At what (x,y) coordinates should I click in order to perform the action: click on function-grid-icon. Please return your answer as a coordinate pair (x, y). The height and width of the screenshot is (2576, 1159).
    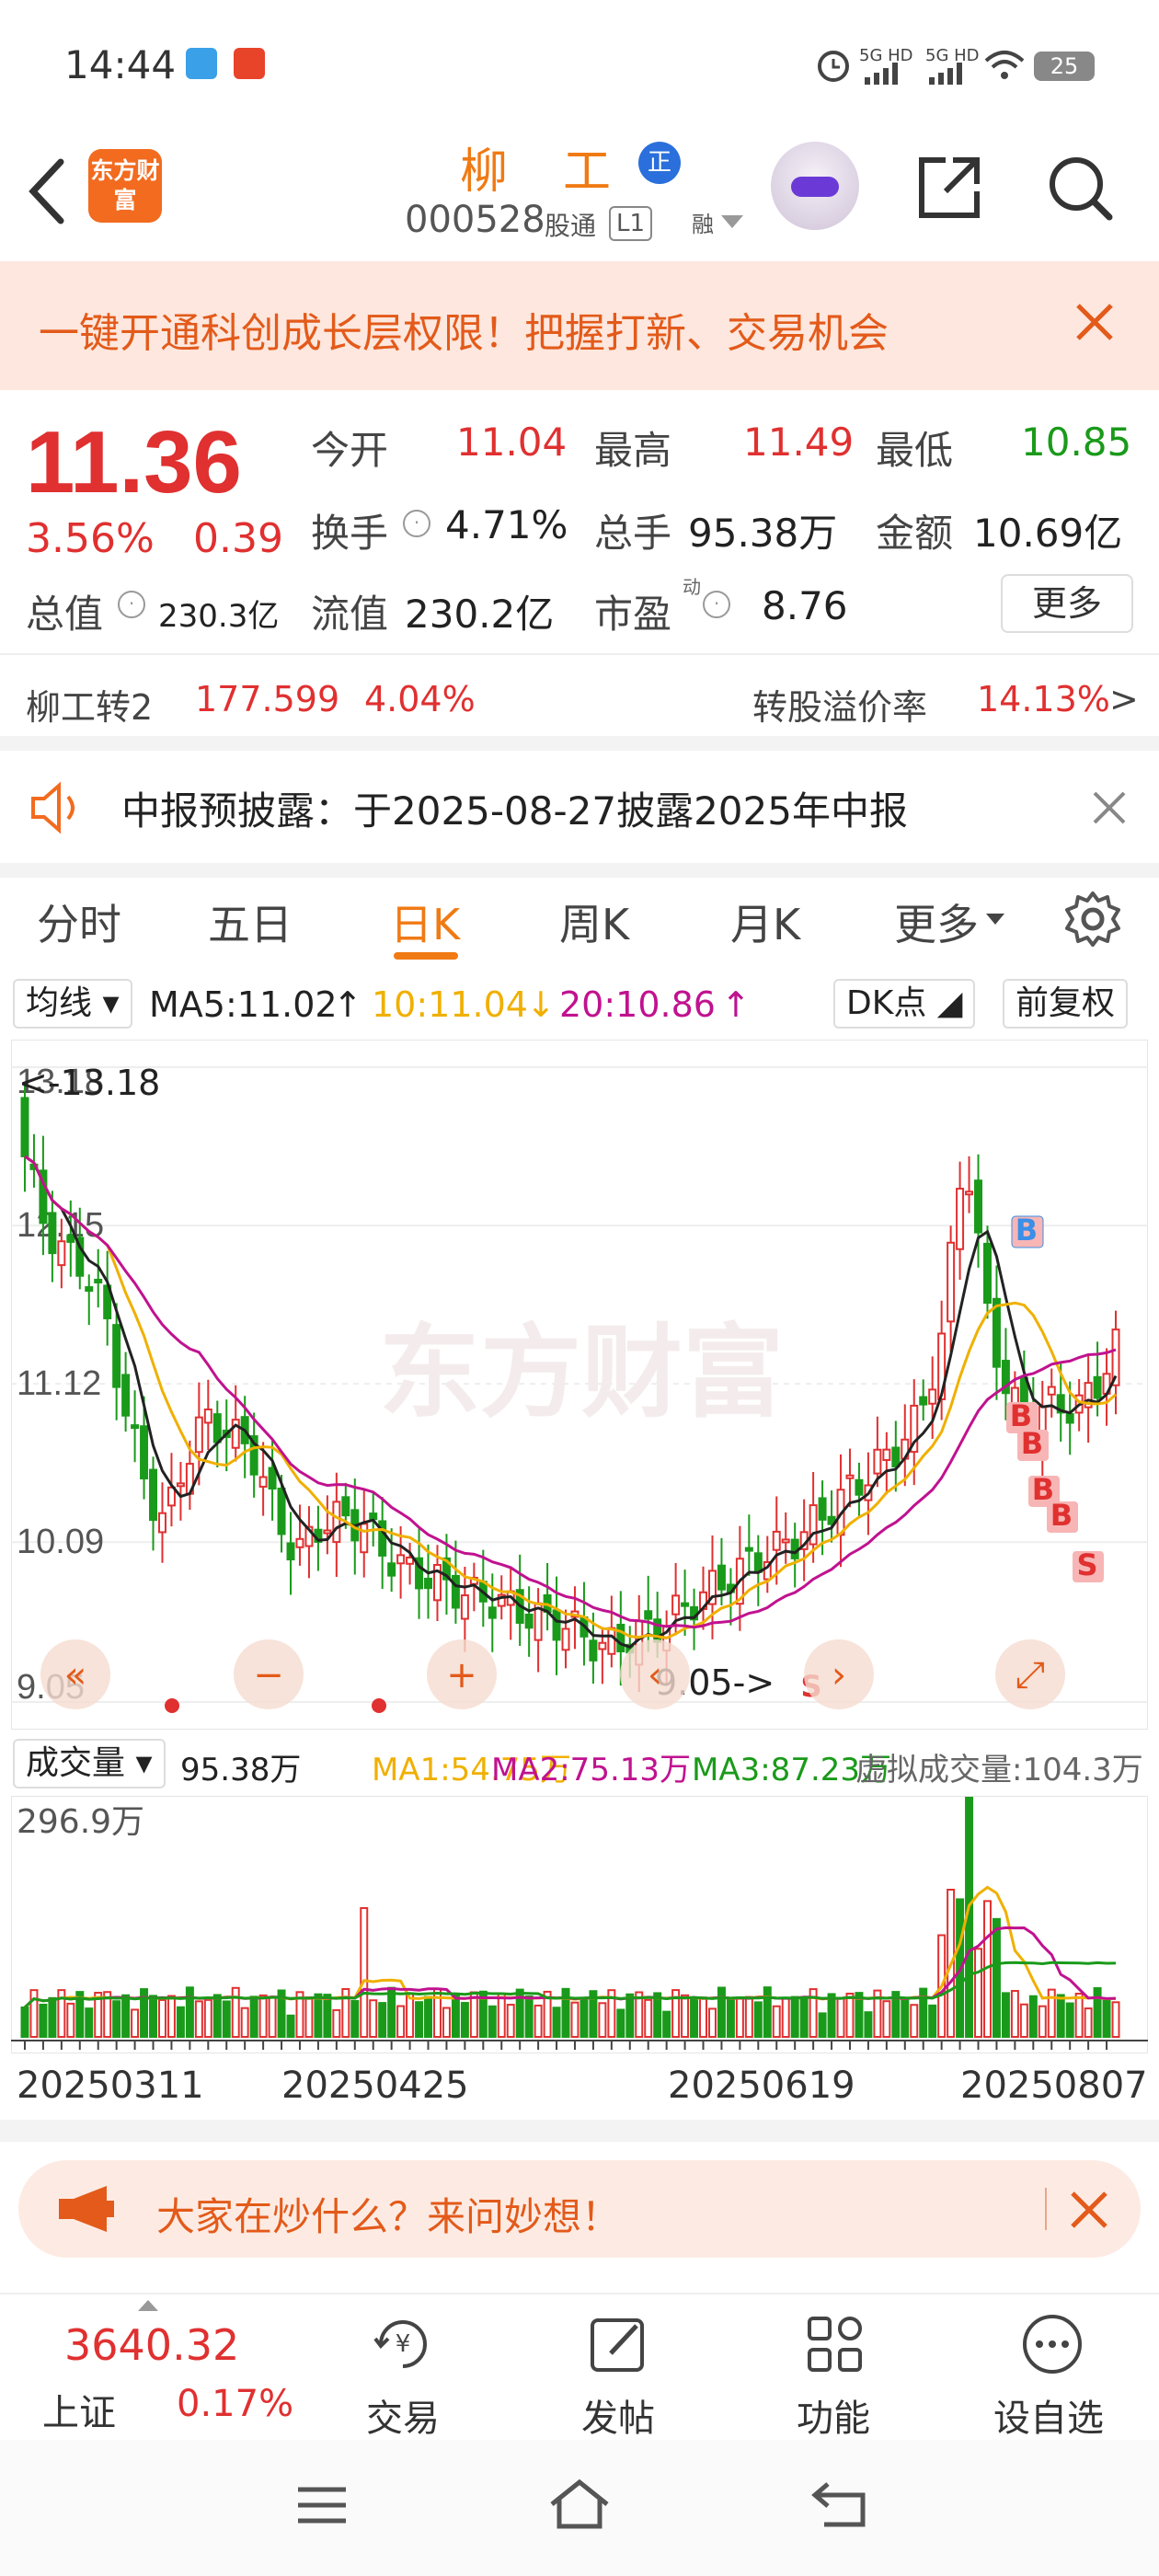
    Looking at the image, I should click on (835, 2344).